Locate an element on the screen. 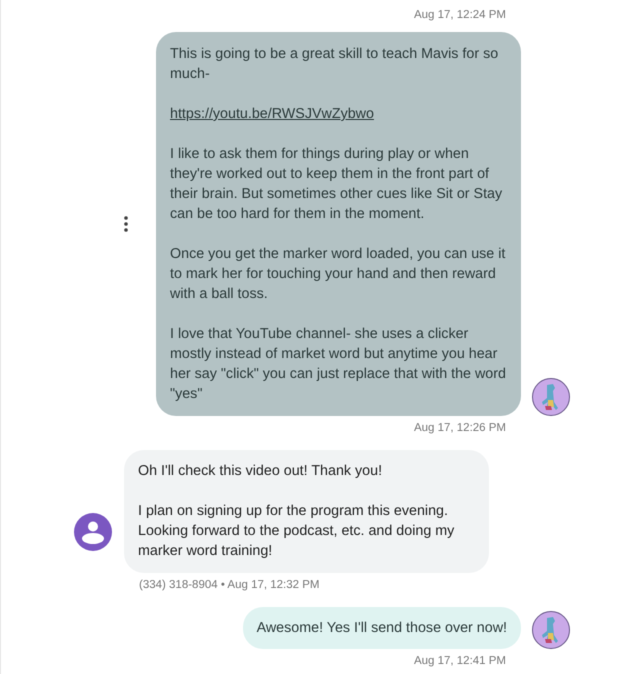  message-text: I plan on signing up for the program this evening. Looking forward to the podcast, etc. and doing my marker word training! is located at coordinates (297, 531).